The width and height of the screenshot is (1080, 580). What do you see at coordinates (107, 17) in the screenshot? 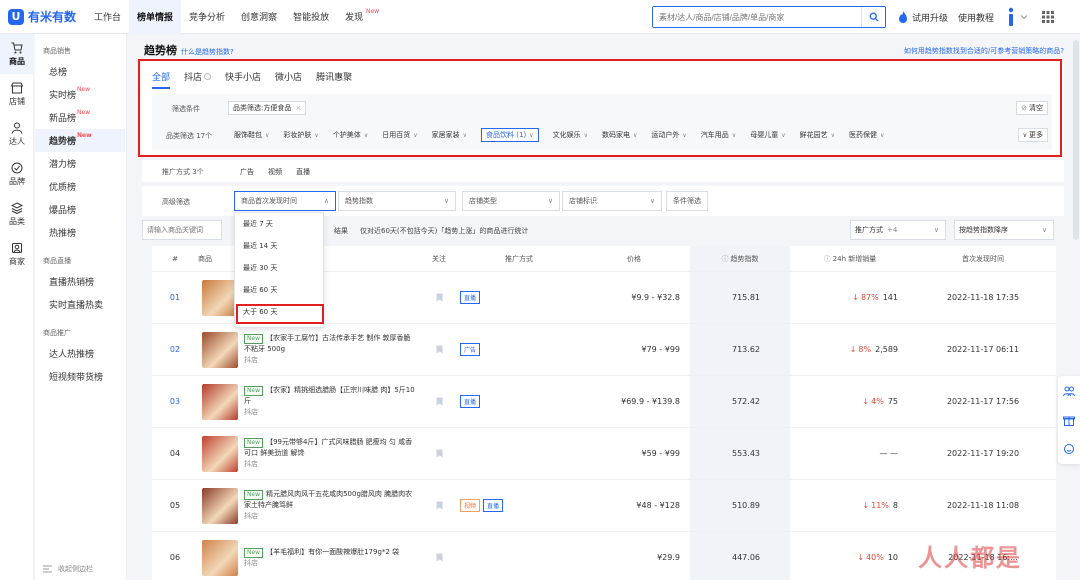
I see `nav-item-0: 工作台` at bounding box center [107, 17].